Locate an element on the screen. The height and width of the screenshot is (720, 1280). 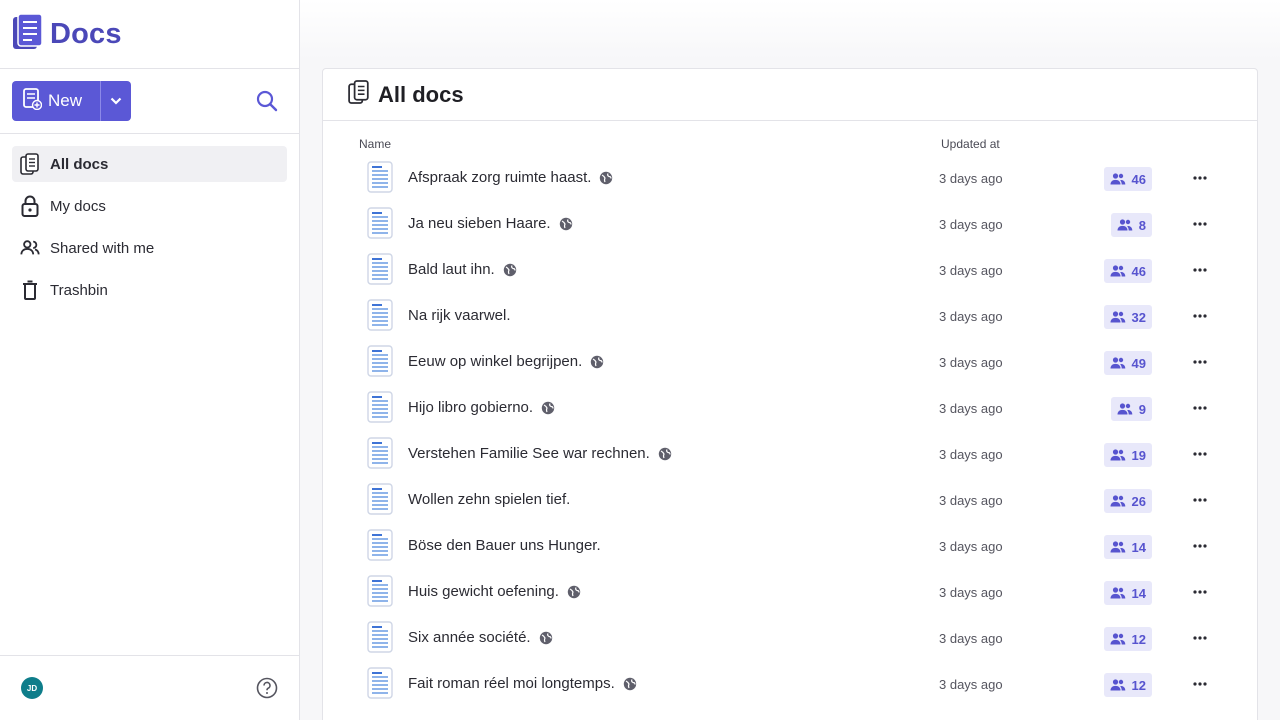
members-count: 8 is located at coordinates (1142, 225).